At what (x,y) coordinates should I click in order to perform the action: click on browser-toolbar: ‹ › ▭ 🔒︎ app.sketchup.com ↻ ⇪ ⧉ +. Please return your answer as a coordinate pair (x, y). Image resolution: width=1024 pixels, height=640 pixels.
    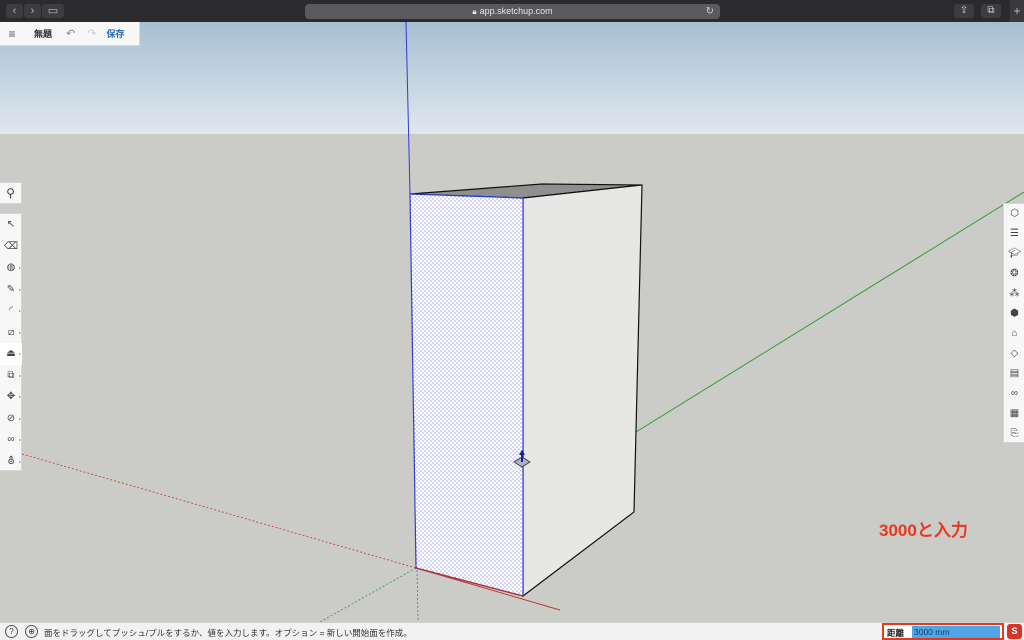
    Looking at the image, I should click on (512, 11).